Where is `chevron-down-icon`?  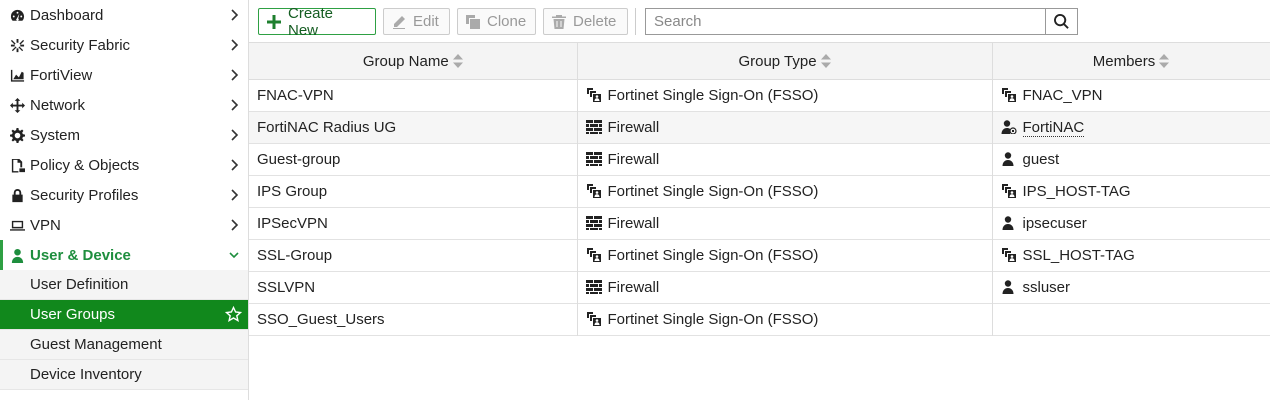
chevron-down-icon is located at coordinates (234, 255).